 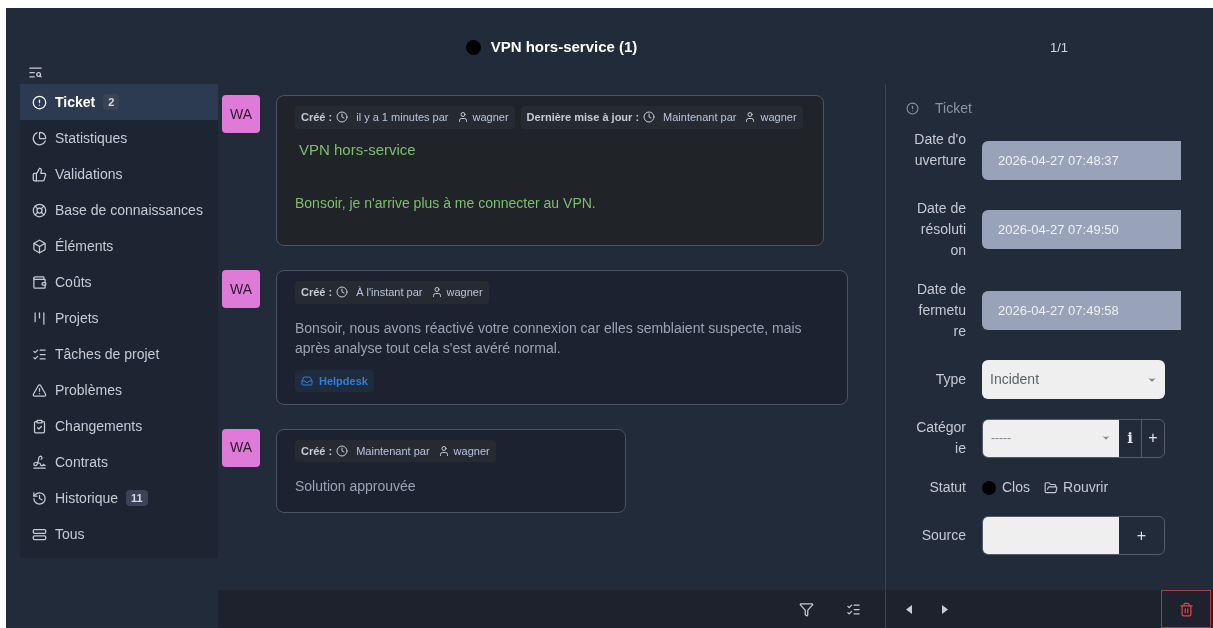 I want to click on source-tag: Helpdesk, so click(x=334, y=380).